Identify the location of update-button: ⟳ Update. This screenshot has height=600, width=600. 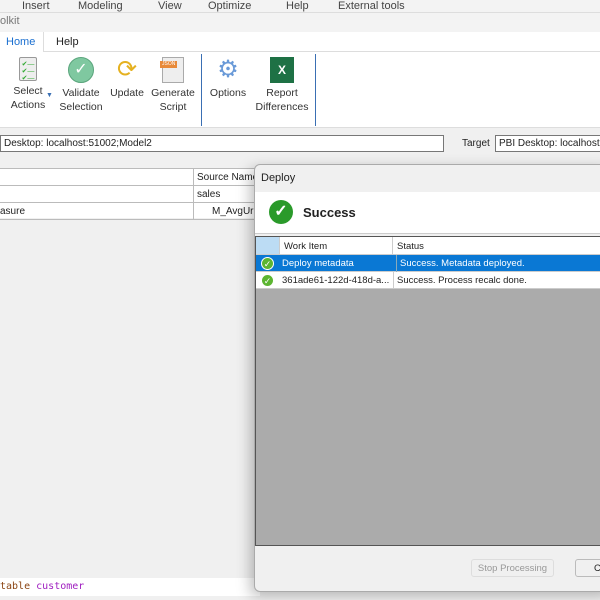
(127, 78).